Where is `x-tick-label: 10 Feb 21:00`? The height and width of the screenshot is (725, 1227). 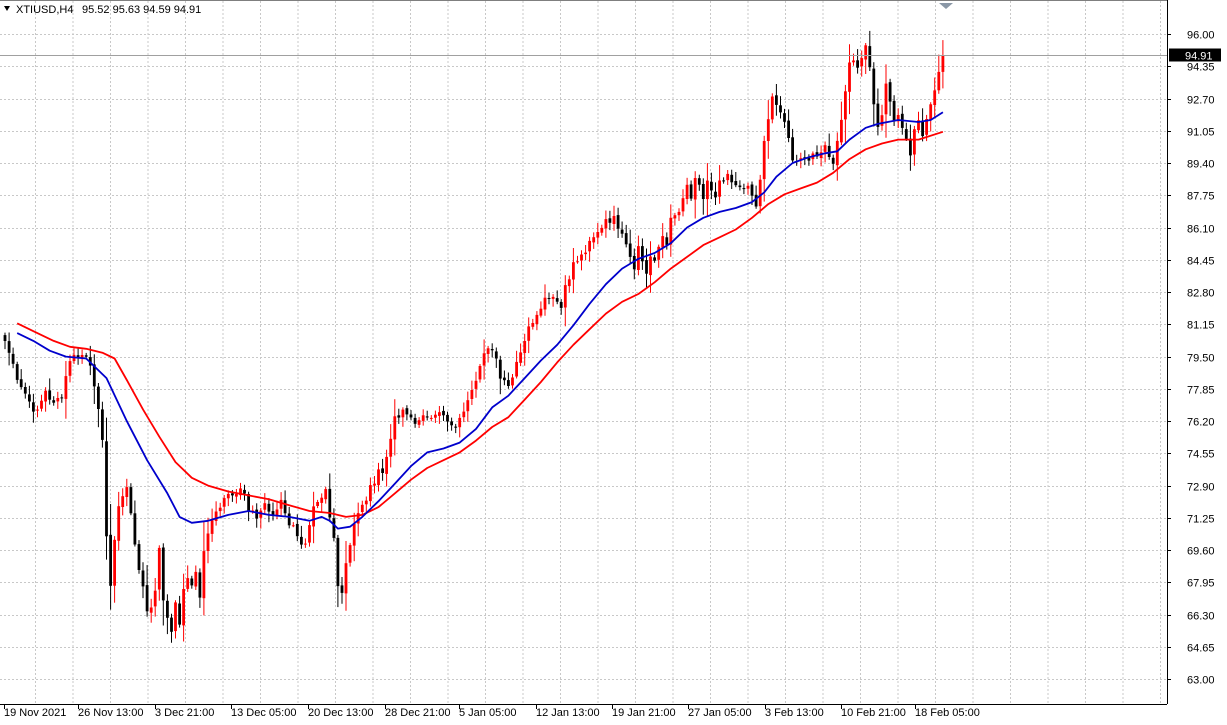
x-tick-label: 10 Feb 21:00 is located at coordinates (873, 713).